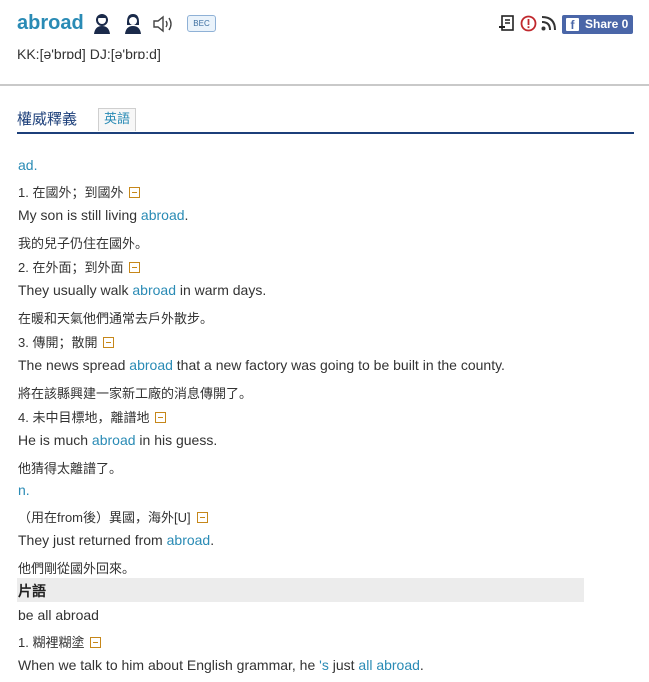 Image resolution: width=649 pixels, height=682 pixels. I want to click on phrase: be all abroad, so click(58, 615).